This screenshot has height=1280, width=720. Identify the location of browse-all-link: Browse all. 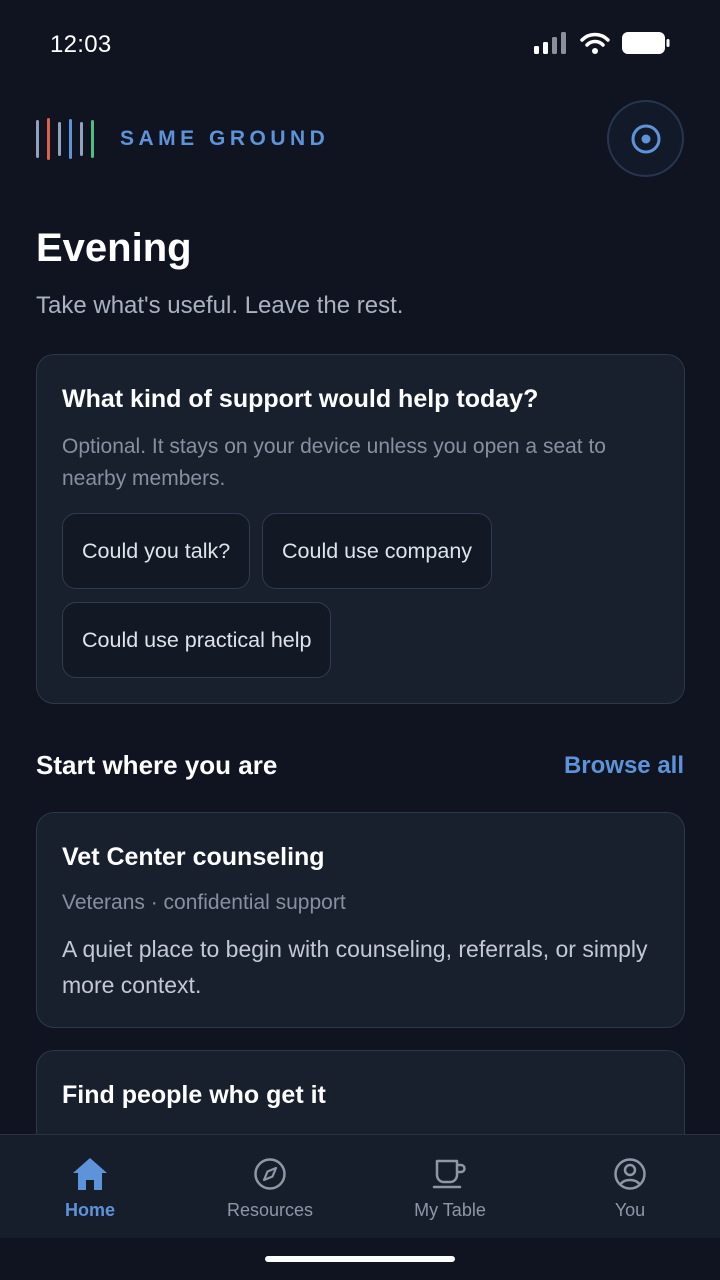
(624, 766).